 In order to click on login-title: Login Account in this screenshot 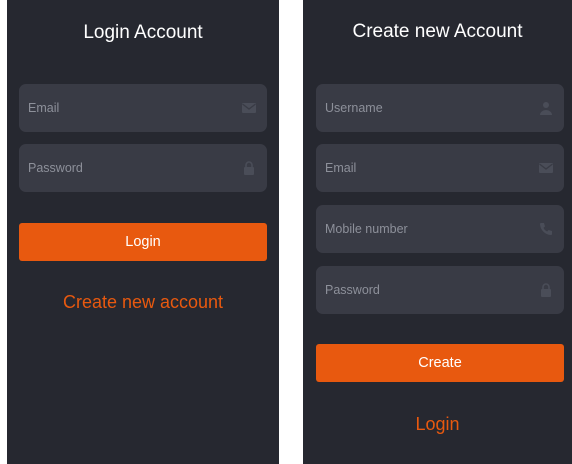, I will do `click(143, 32)`.